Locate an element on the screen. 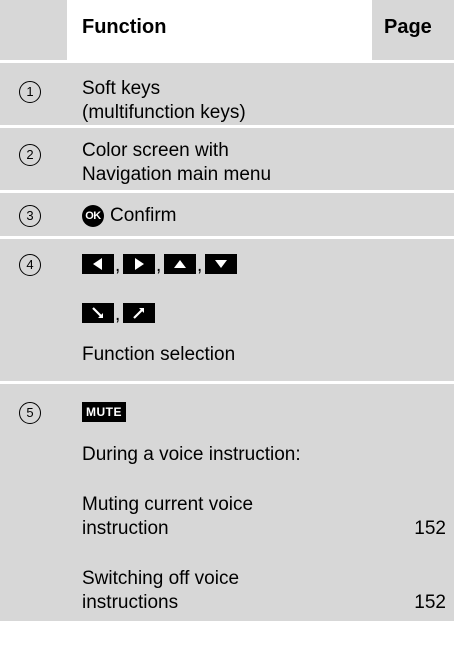  row-2-line-2: Navigation main menu is located at coordinates (177, 174).